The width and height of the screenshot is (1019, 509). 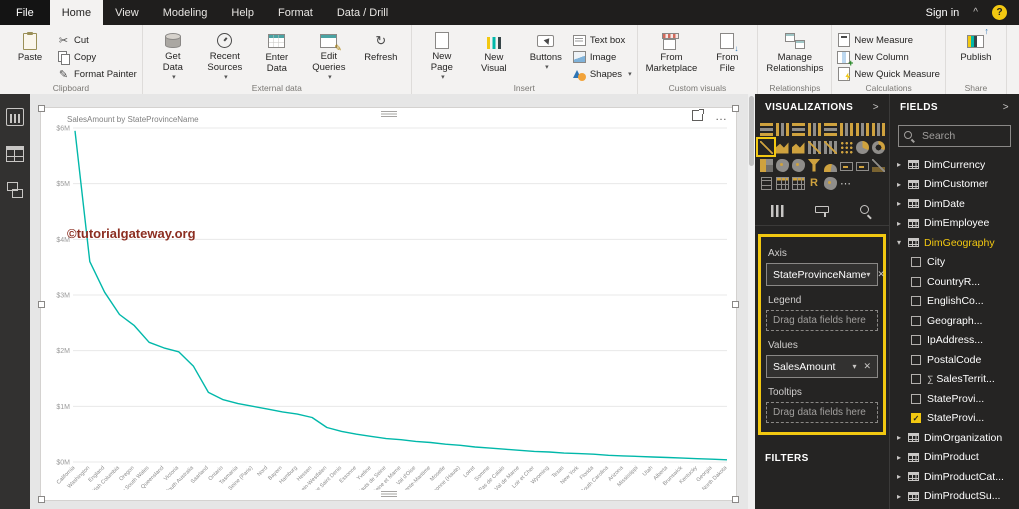 What do you see at coordinates (15, 154) in the screenshot?
I see `data-view-button` at bounding box center [15, 154].